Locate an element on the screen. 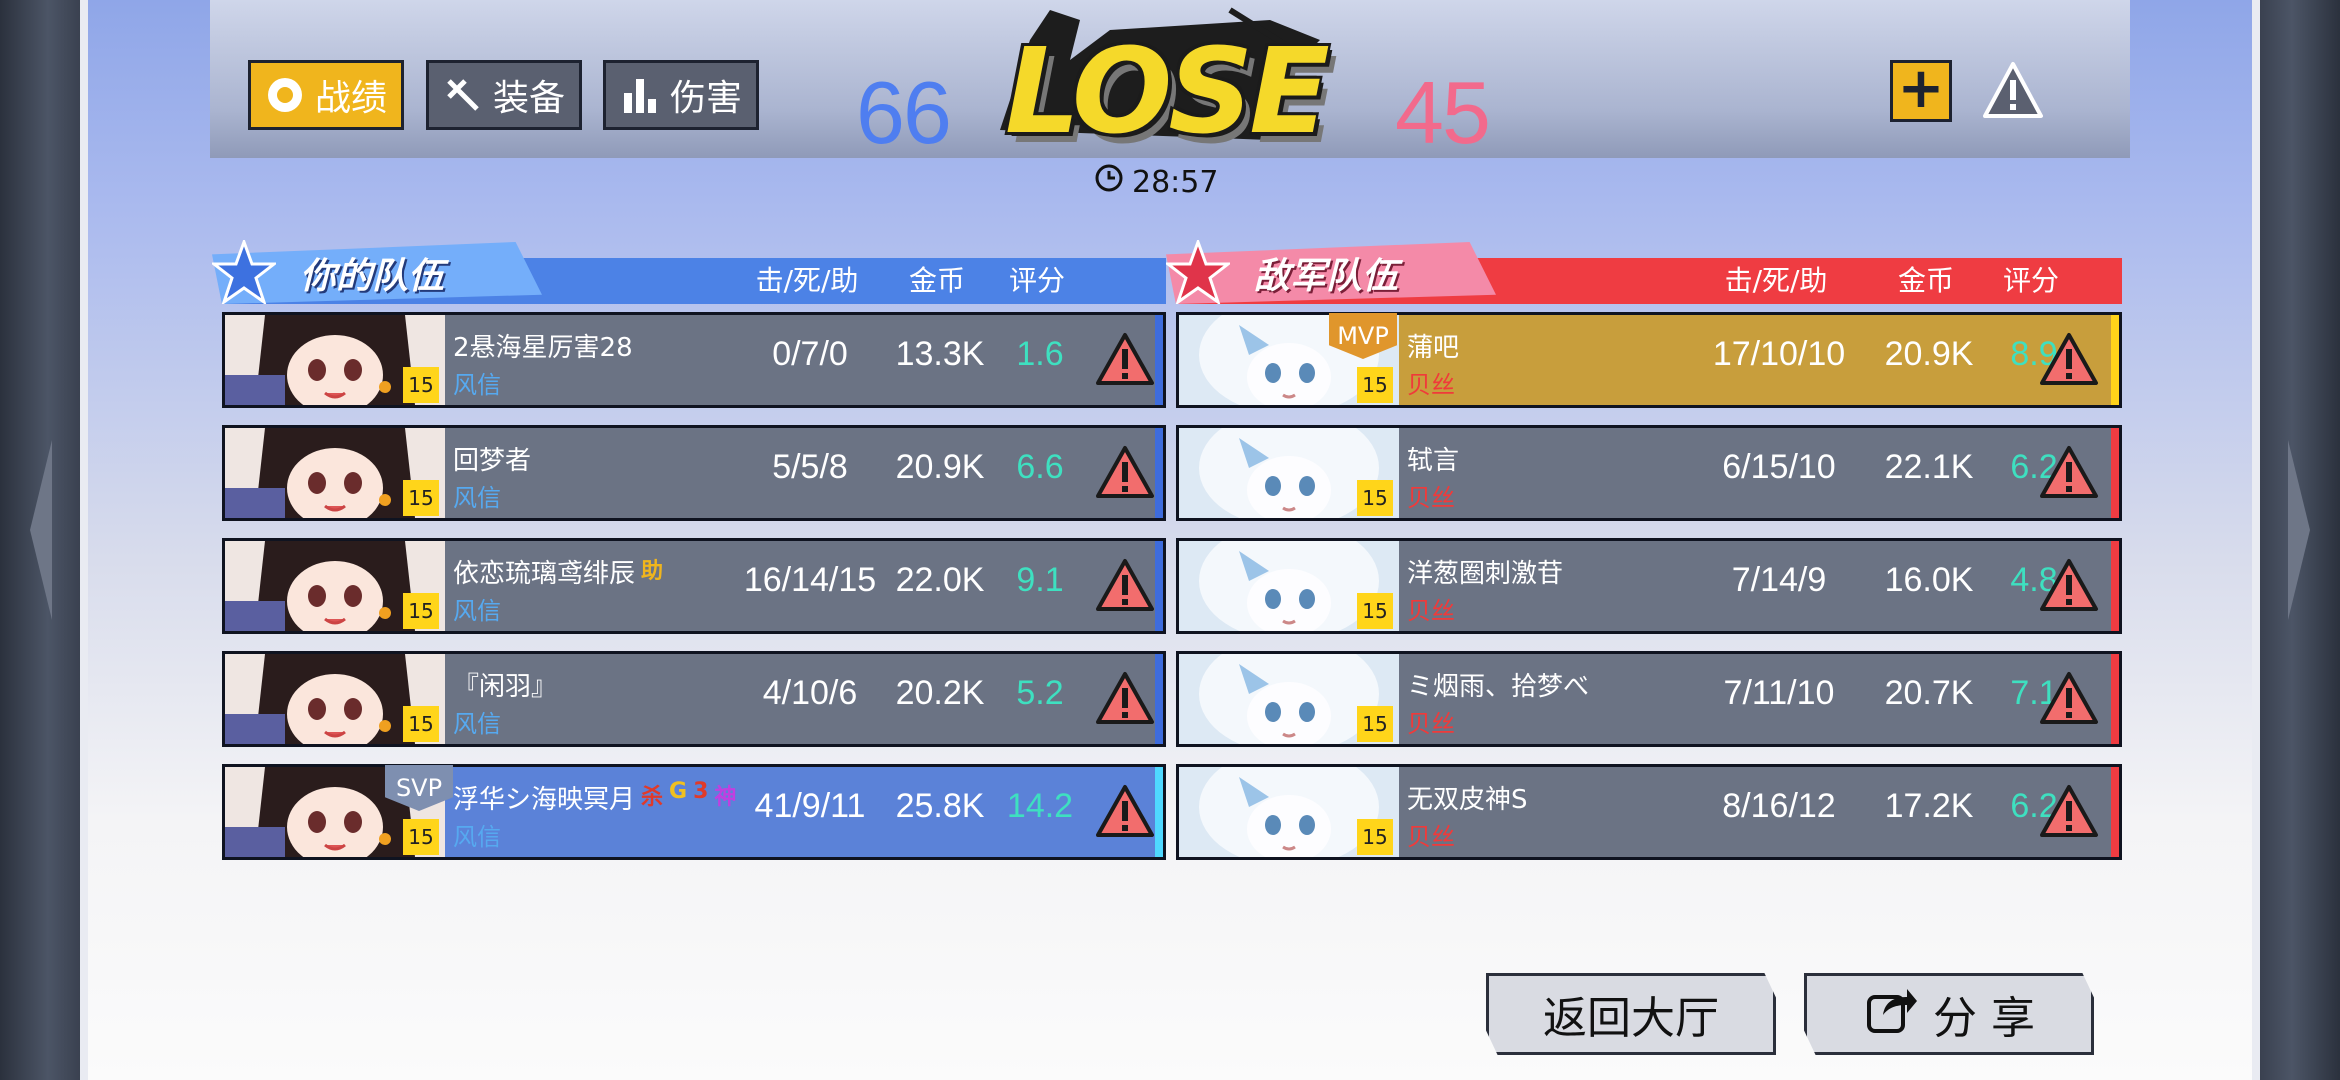 This screenshot has width=2340, height=1080. player-name-text: 『闲羽』 is located at coordinates (505, 687).